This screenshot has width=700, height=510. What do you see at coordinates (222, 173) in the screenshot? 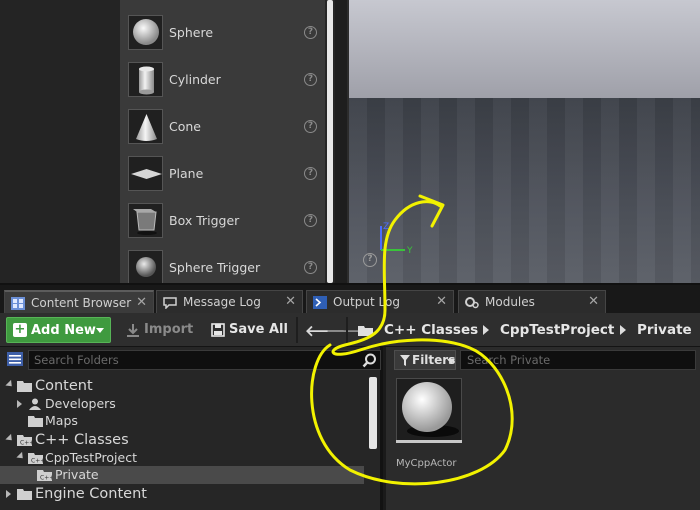
I see `shape-item-plane: Plane ?` at bounding box center [222, 173].